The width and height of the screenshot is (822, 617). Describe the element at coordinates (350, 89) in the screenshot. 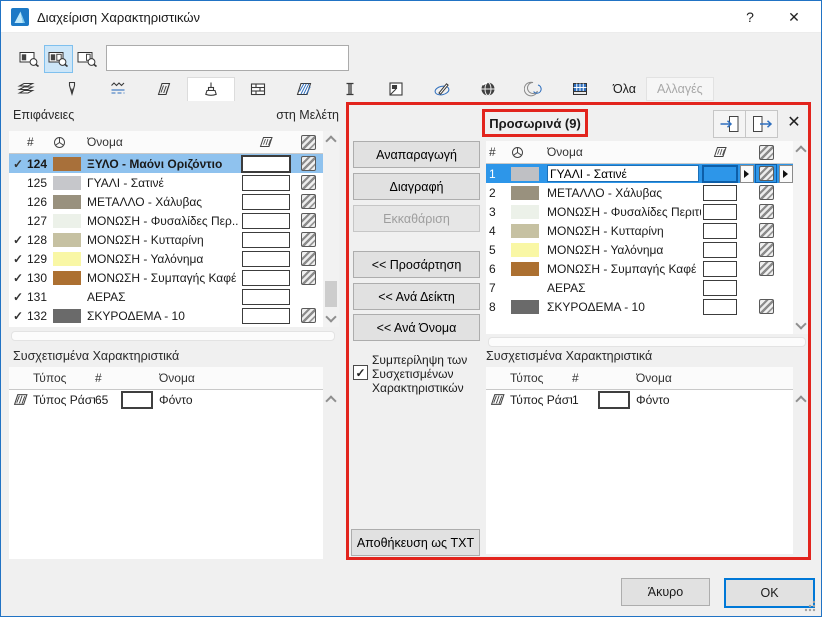

I see `tab-profiles` at that location.